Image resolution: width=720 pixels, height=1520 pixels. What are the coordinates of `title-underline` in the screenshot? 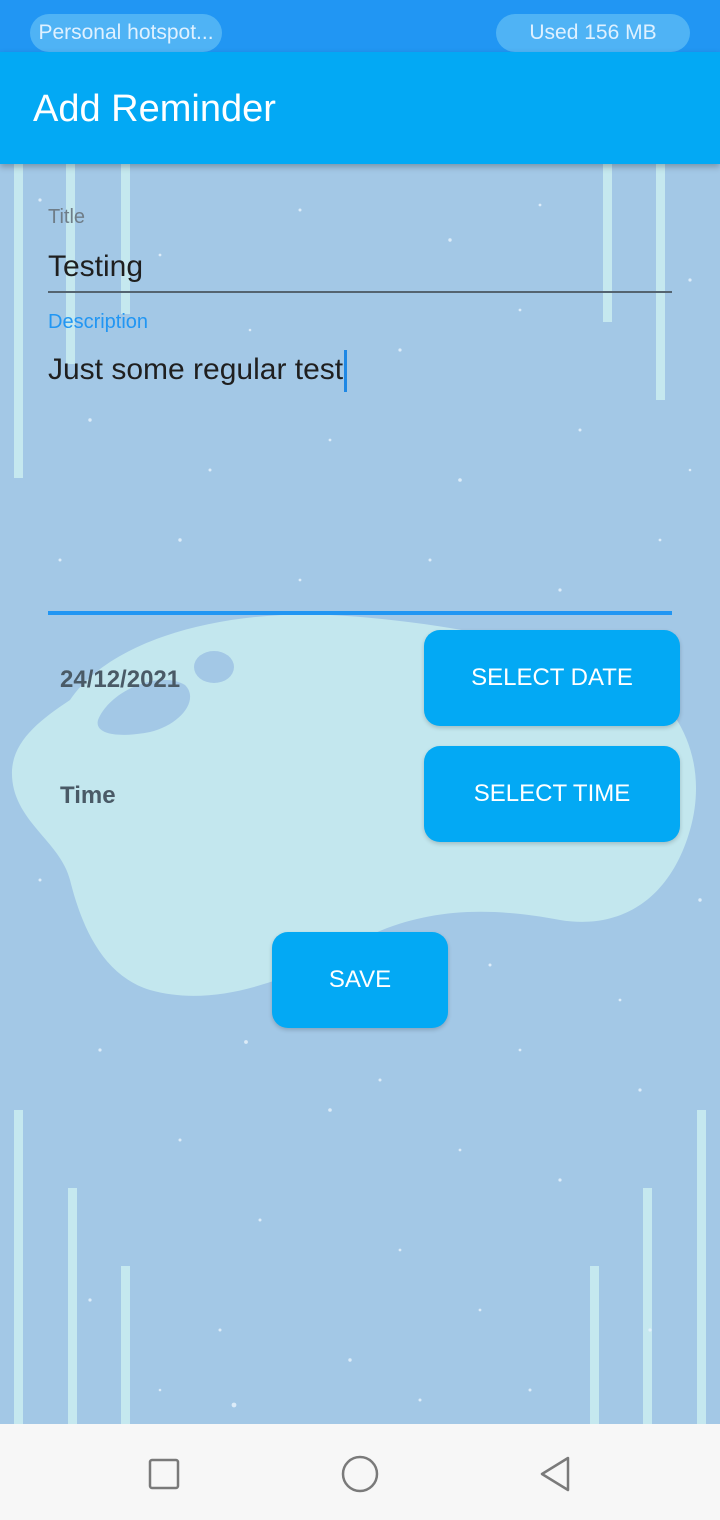 It's located at (360, 292).